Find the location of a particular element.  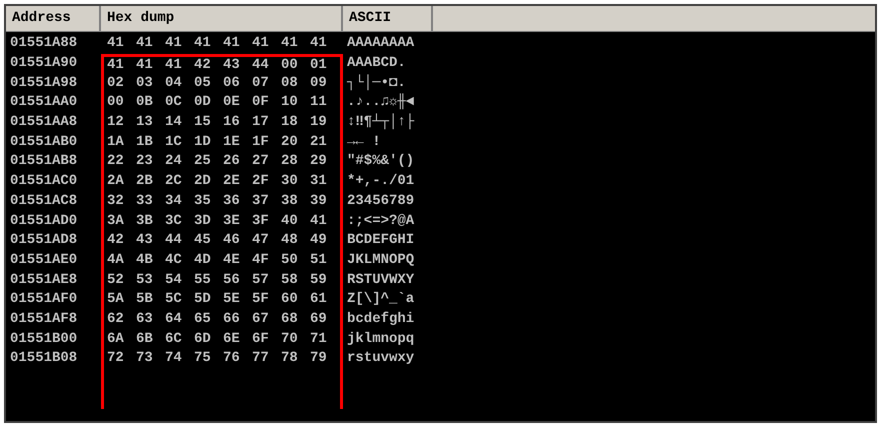

hex-byte: 1D is located at coordinates (203, 142).